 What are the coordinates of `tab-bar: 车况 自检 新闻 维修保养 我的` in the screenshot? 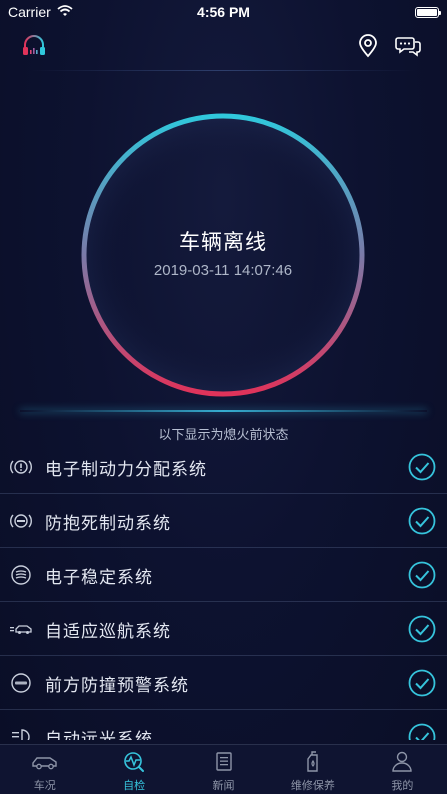 It's located at (223, 769).